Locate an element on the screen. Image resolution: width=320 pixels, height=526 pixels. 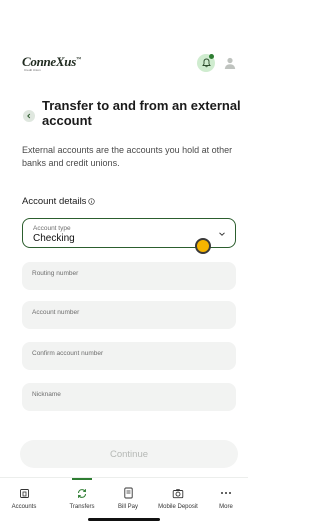
account-number-placeholder: Account number is located at coordinates (56, 312).